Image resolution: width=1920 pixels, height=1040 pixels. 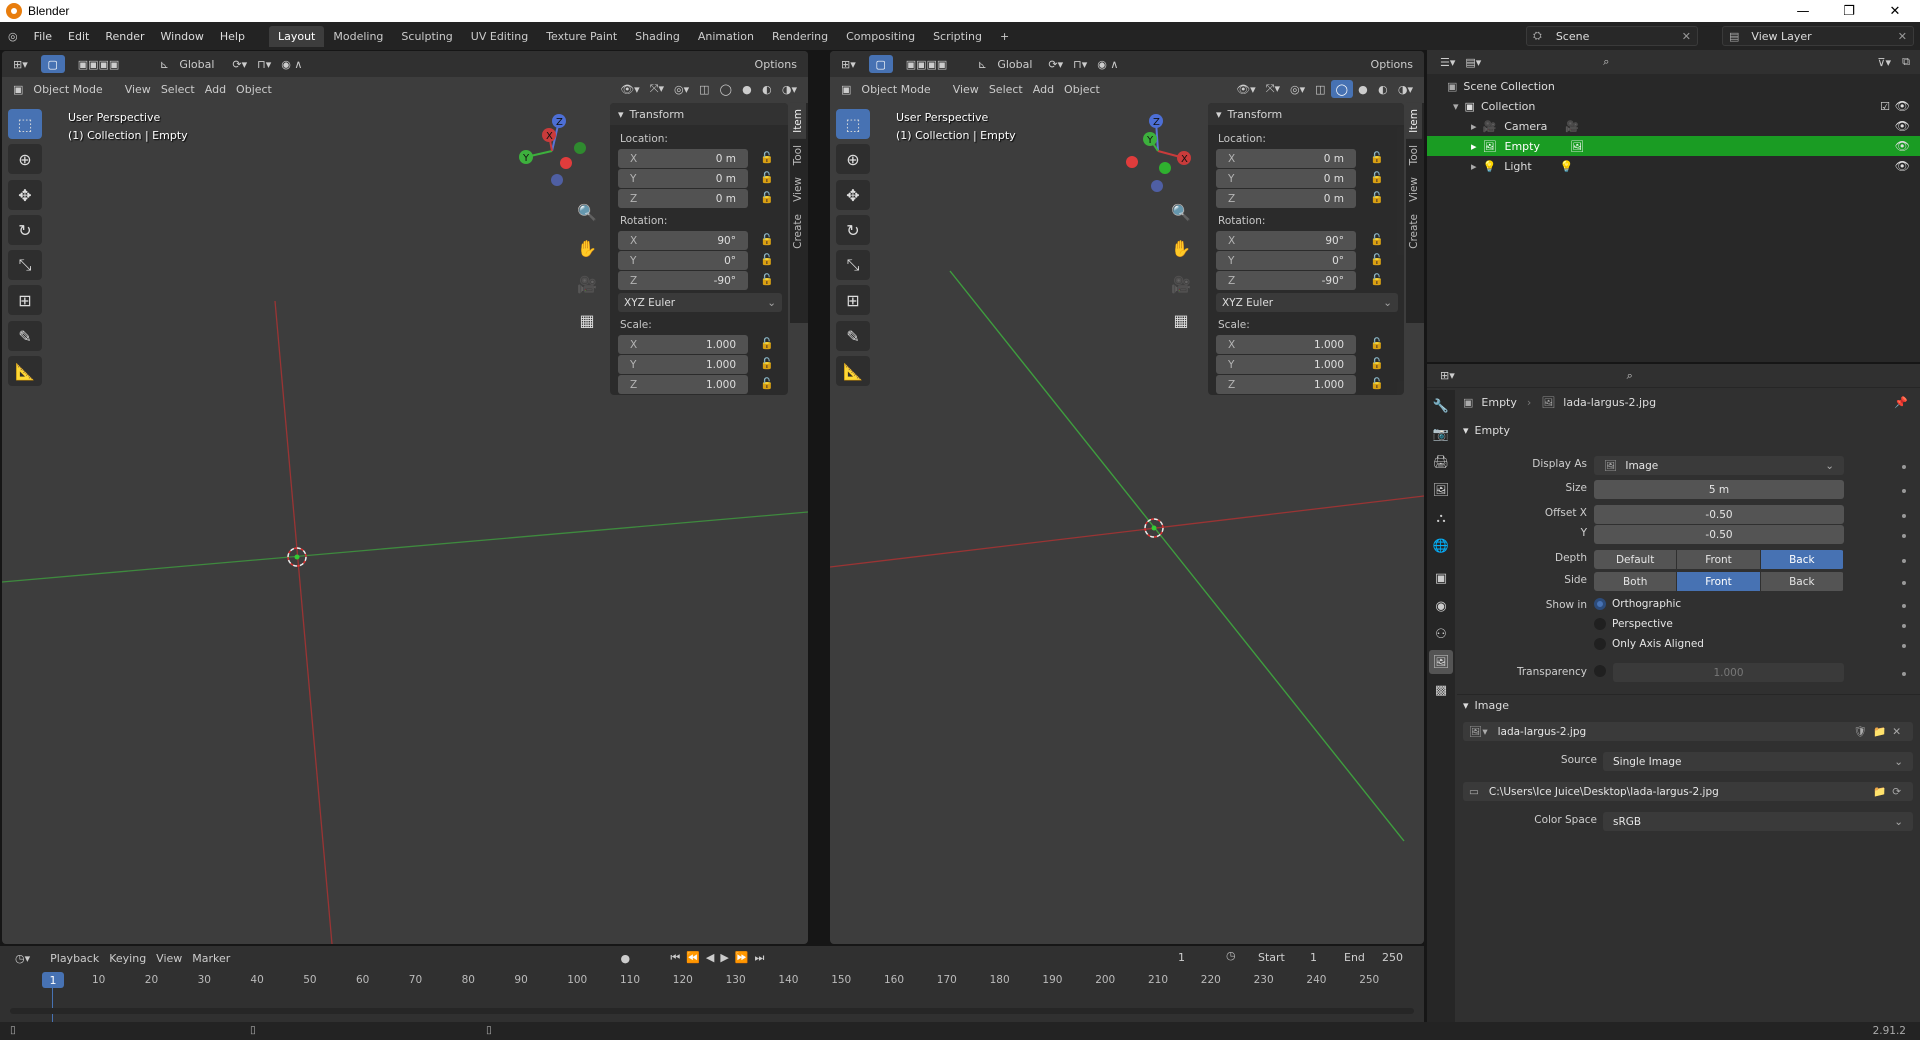 What do you see at coordinates (1718, 559) in the screenshot?
I see `depth-front: Front` at bounding box center [1718, 559].